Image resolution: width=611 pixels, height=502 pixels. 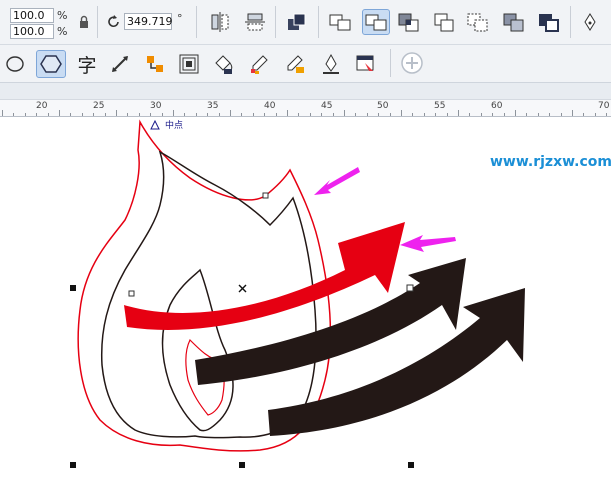 I want to click on trim-icon, so click(x=376, y=22).